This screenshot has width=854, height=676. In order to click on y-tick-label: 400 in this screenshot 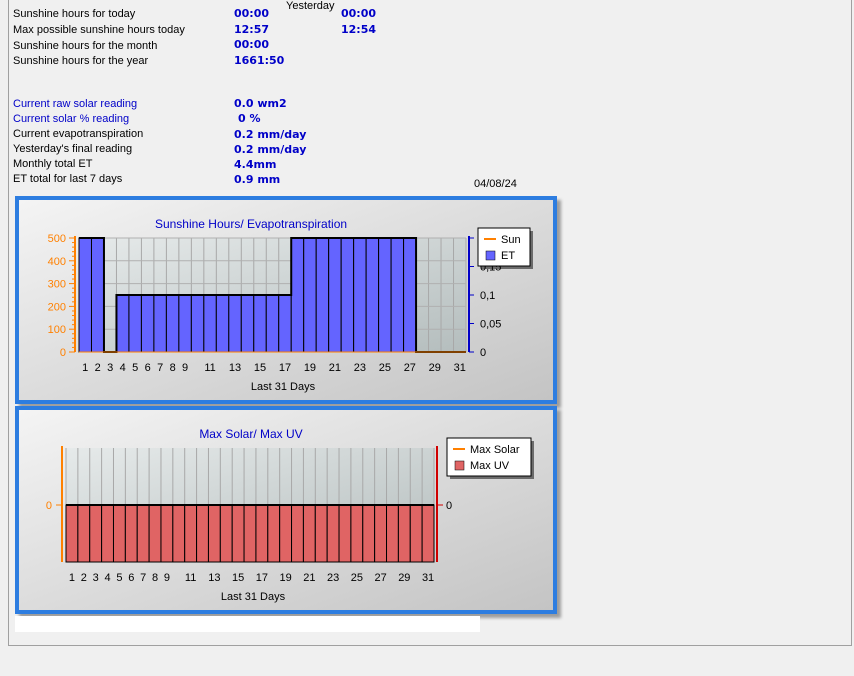, I will do `click(57, 262)`.